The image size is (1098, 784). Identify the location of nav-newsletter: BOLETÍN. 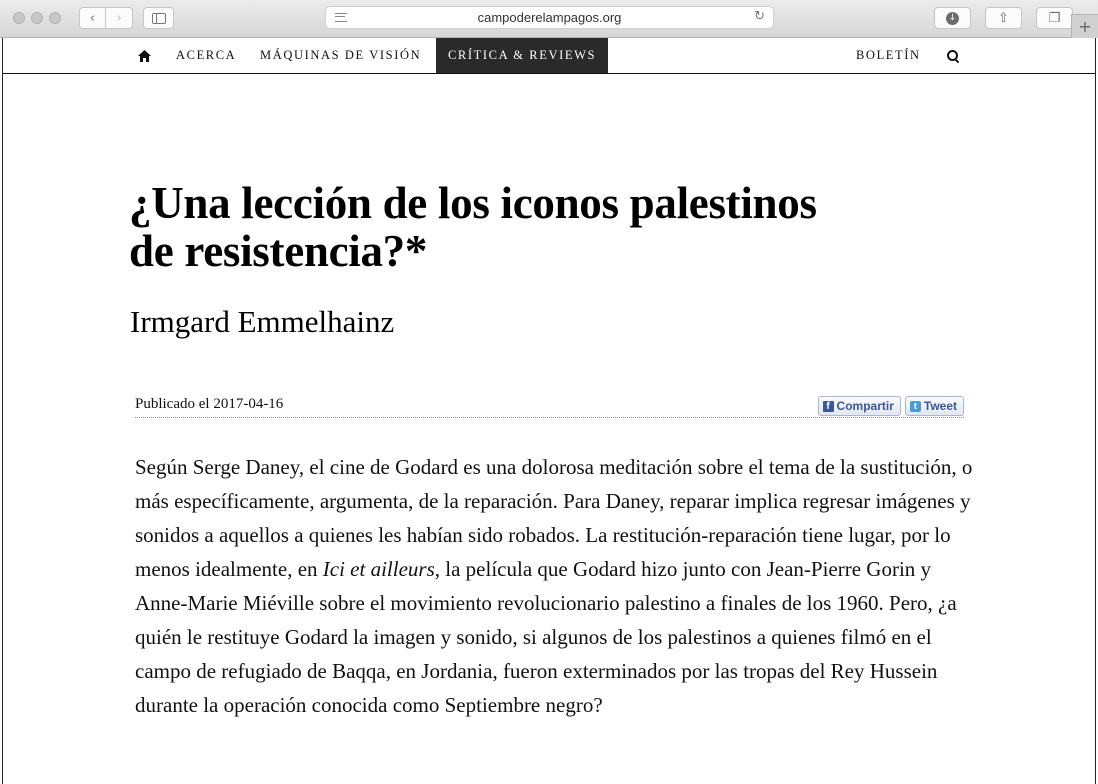
(888, 55).